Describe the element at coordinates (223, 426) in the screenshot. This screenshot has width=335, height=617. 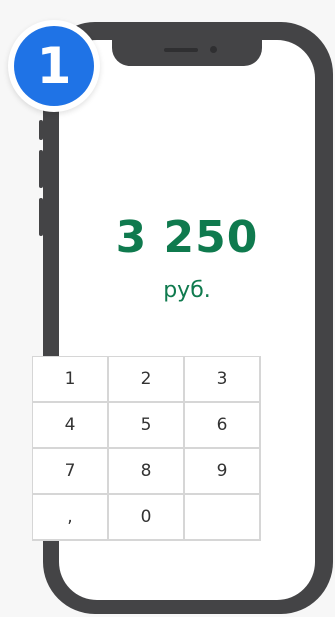
I see `key-6: 6` at that location.